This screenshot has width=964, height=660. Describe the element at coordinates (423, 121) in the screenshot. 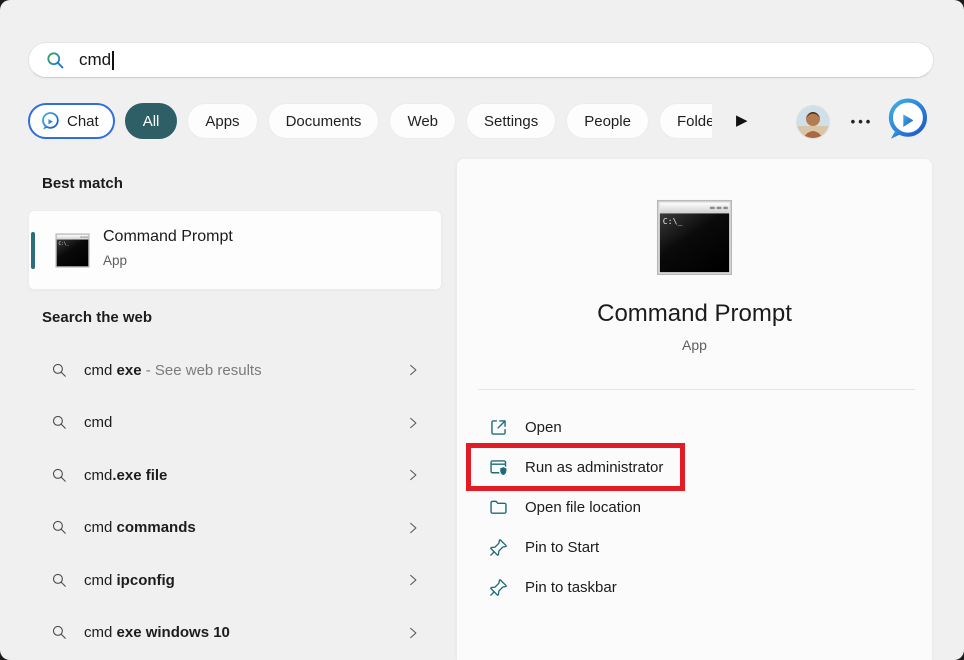

I see `filter-web-button: Web` at that location.